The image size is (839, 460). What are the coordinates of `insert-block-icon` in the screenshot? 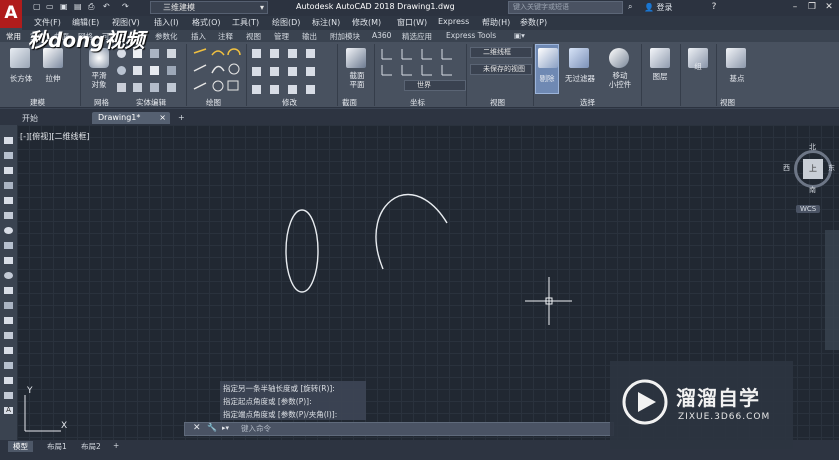 It's located at (8, 305).